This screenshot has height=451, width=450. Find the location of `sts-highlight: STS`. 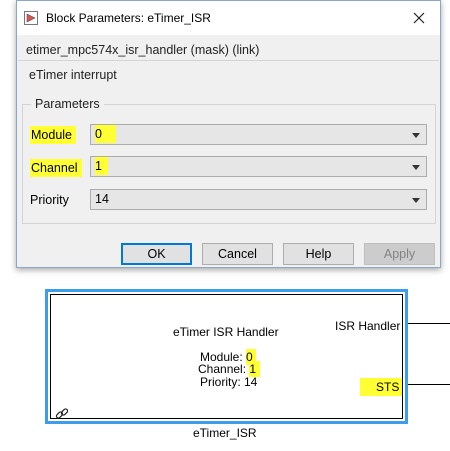

sts-highlight: STS is located at coordinates (381, 387).